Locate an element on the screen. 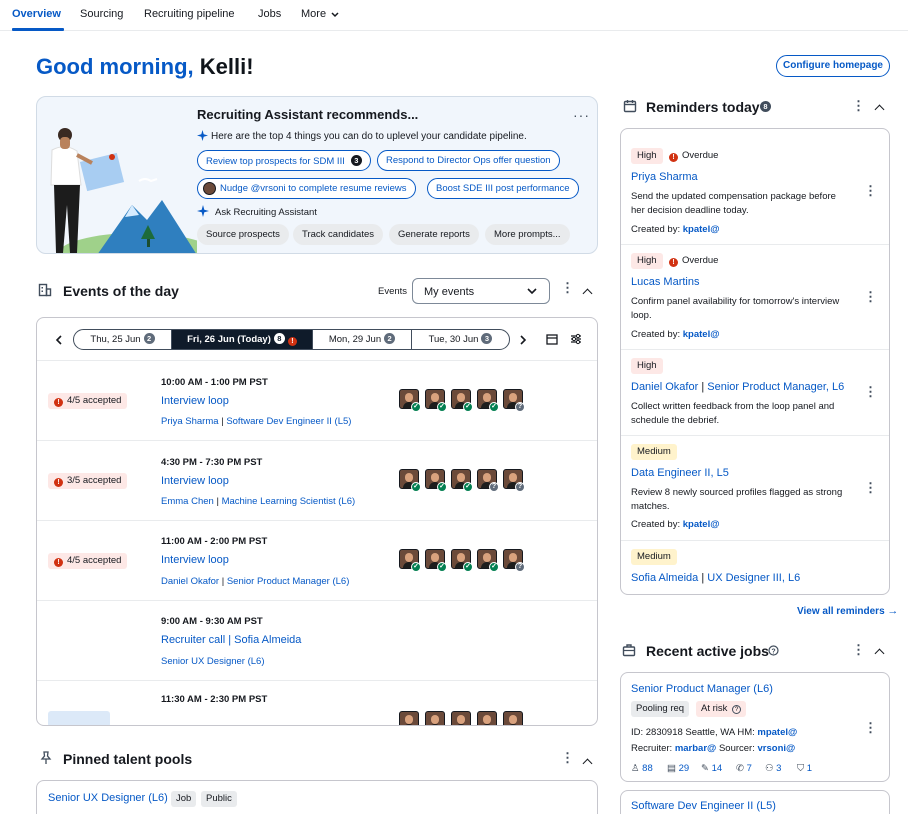 The width and height of the screenshot is (908, 814). reminder-title: Priya Sharma is located at coordinates (664, 177).